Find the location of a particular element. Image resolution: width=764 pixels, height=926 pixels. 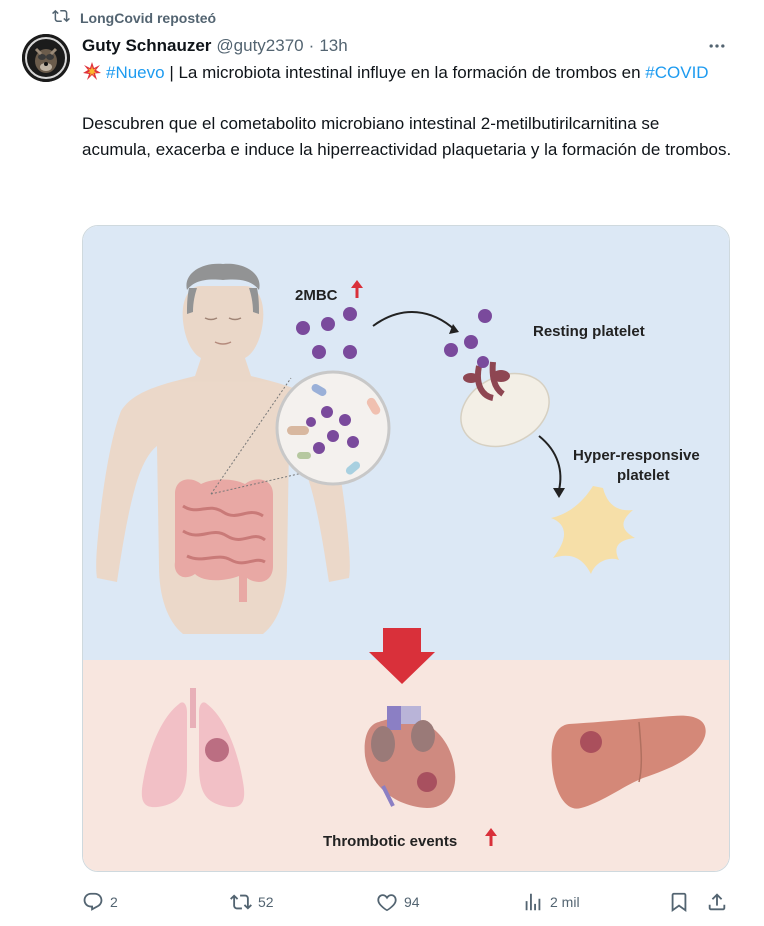

more-options-button is located at coordinates (717, 46).